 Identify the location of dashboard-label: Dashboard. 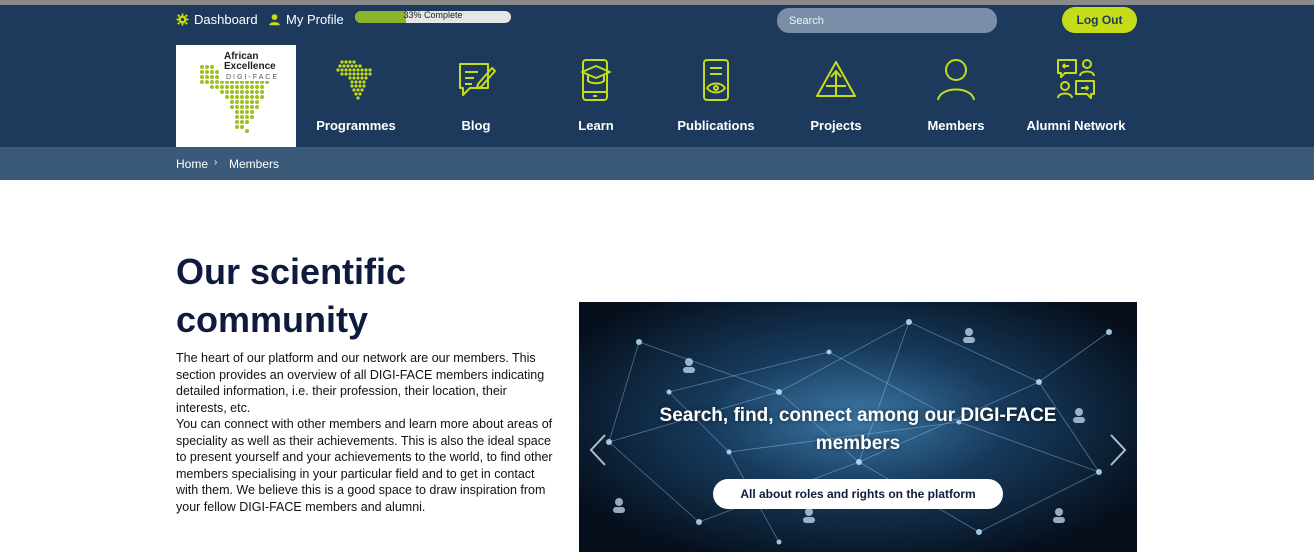
(226, 19).